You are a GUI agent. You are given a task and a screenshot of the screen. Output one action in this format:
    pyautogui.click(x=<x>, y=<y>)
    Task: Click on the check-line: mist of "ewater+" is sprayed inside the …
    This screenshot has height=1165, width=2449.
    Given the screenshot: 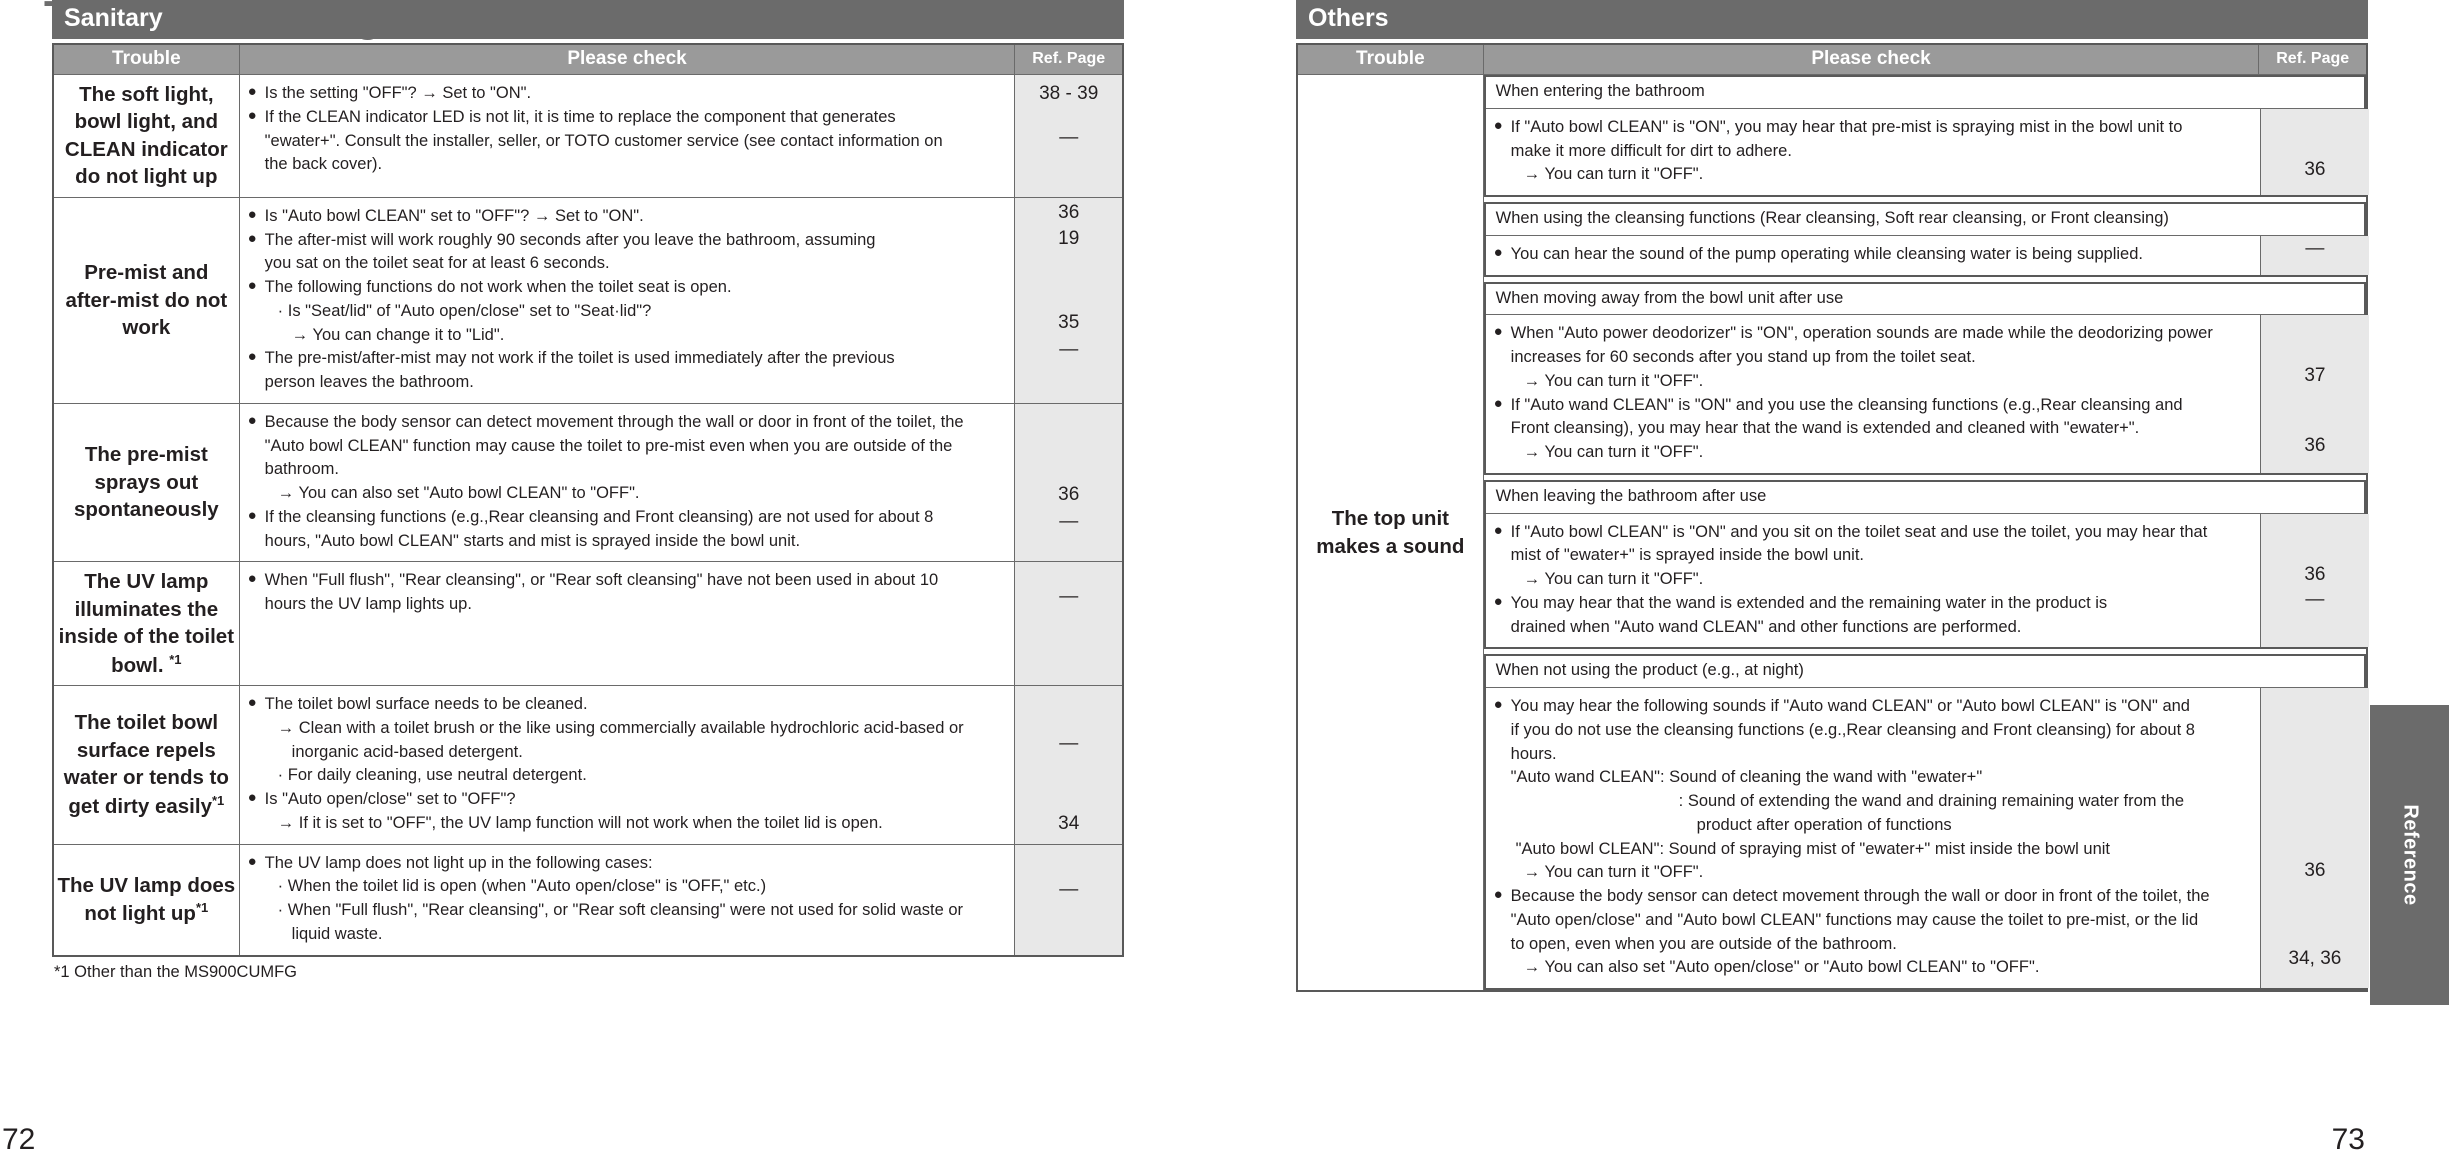 What is the action you would take?
    pyautogui.click(x=1687, y=555)
    